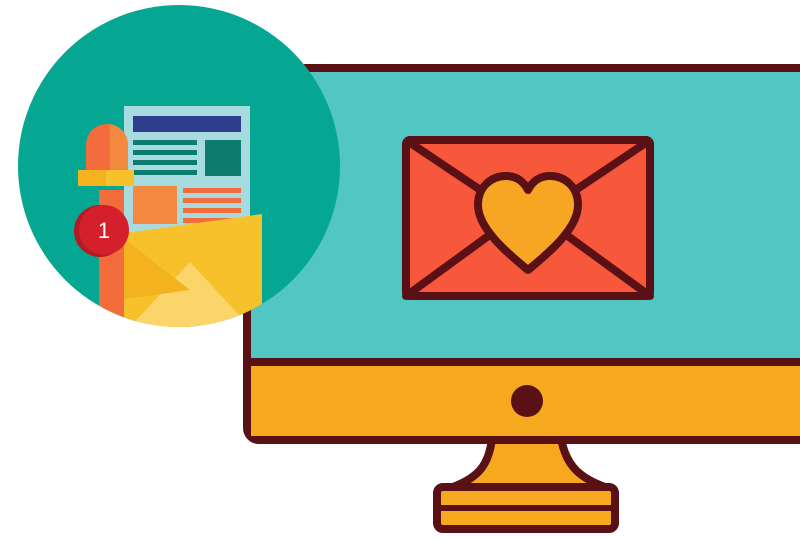 The height and width of the screenshot is (540, 800). What do you see at coordinates (529, 462) in the screenshot?
I see `monitor-stand` at bounding box center [529, 462].